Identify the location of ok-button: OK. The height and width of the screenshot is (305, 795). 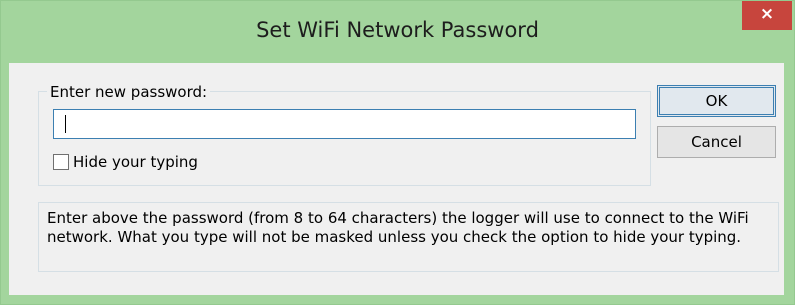
(716, 101).